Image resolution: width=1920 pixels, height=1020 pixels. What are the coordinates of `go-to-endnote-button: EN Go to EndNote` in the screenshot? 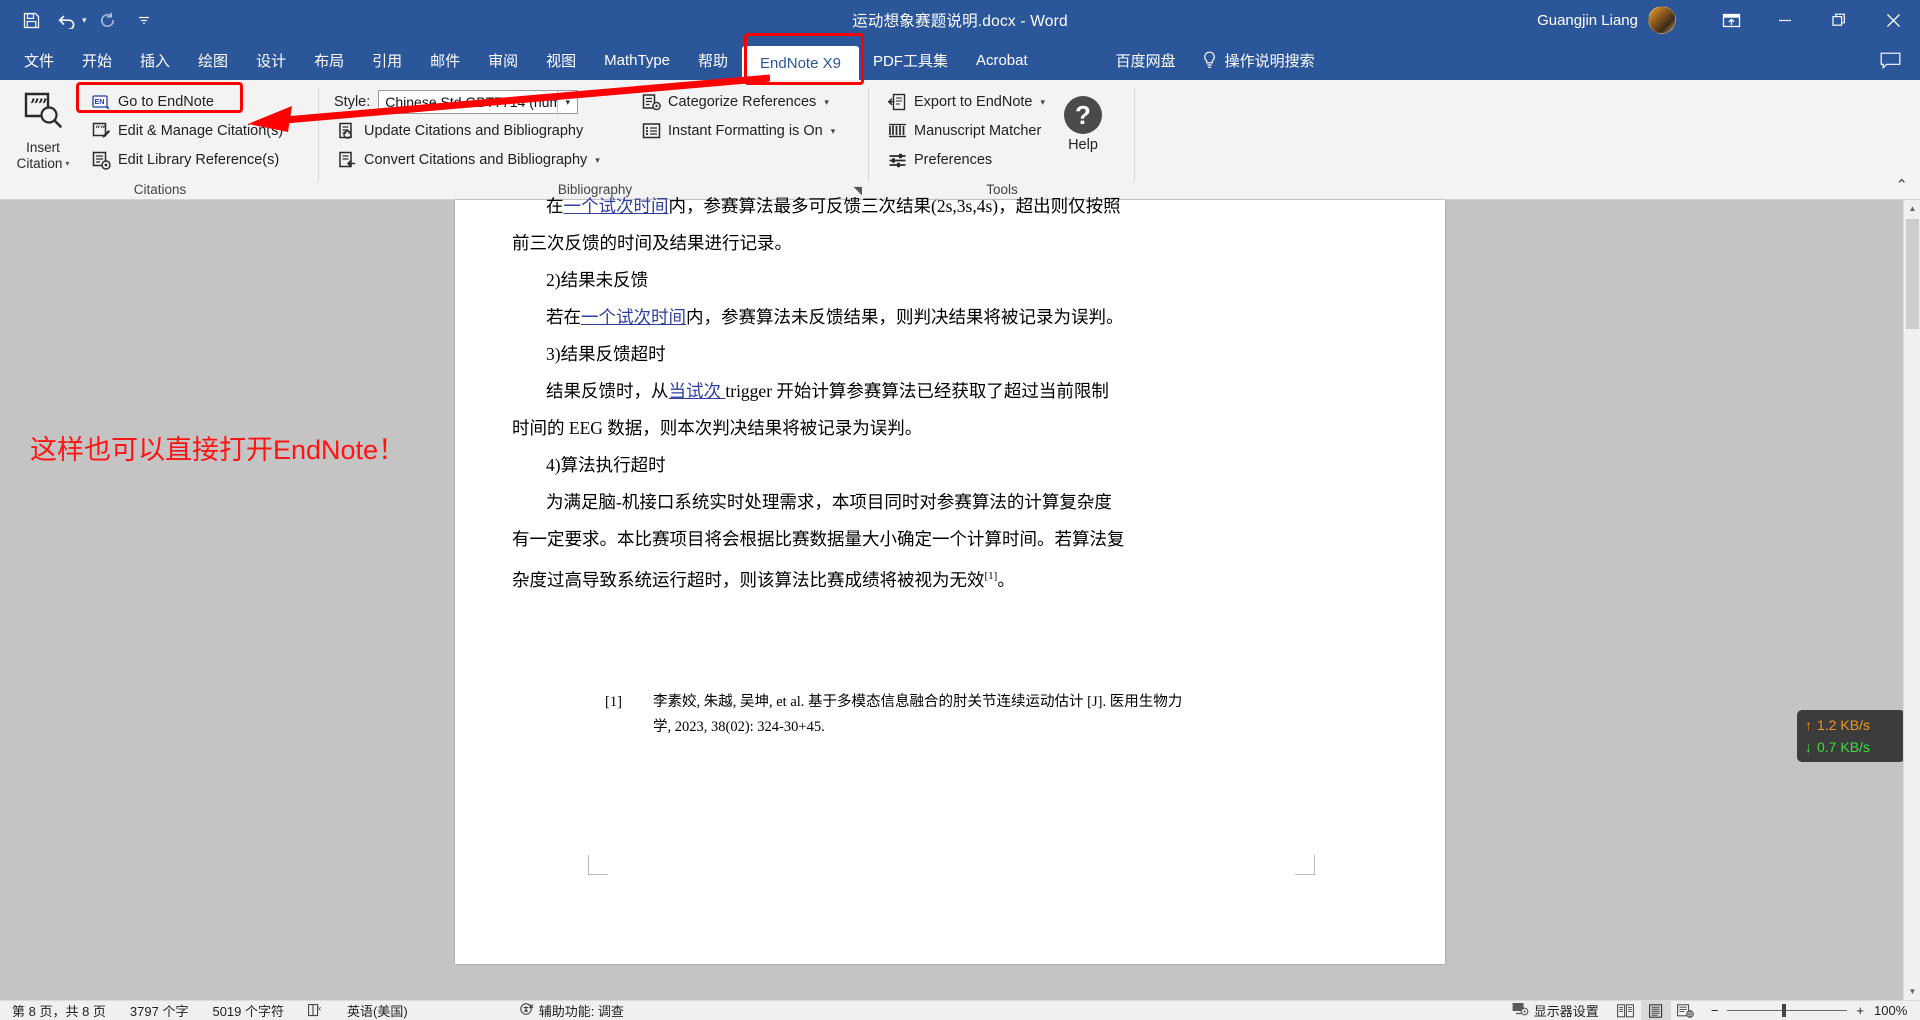 It's located at (153, 102).